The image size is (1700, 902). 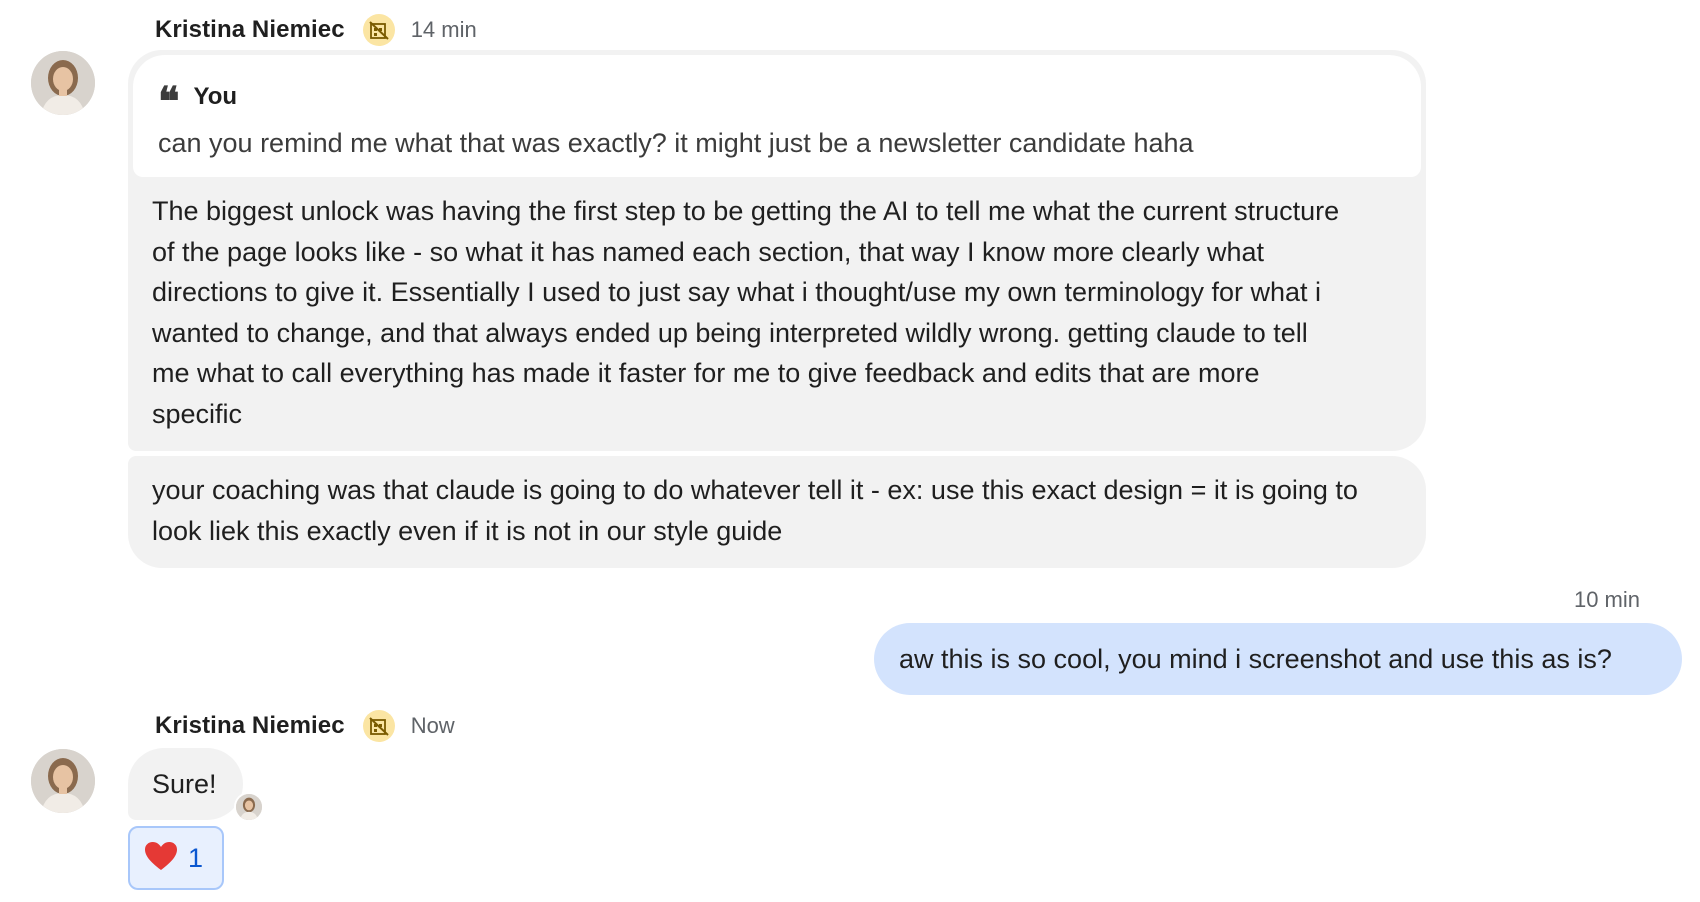 I want to click on message-time: Now, so click(x=432, y=725).